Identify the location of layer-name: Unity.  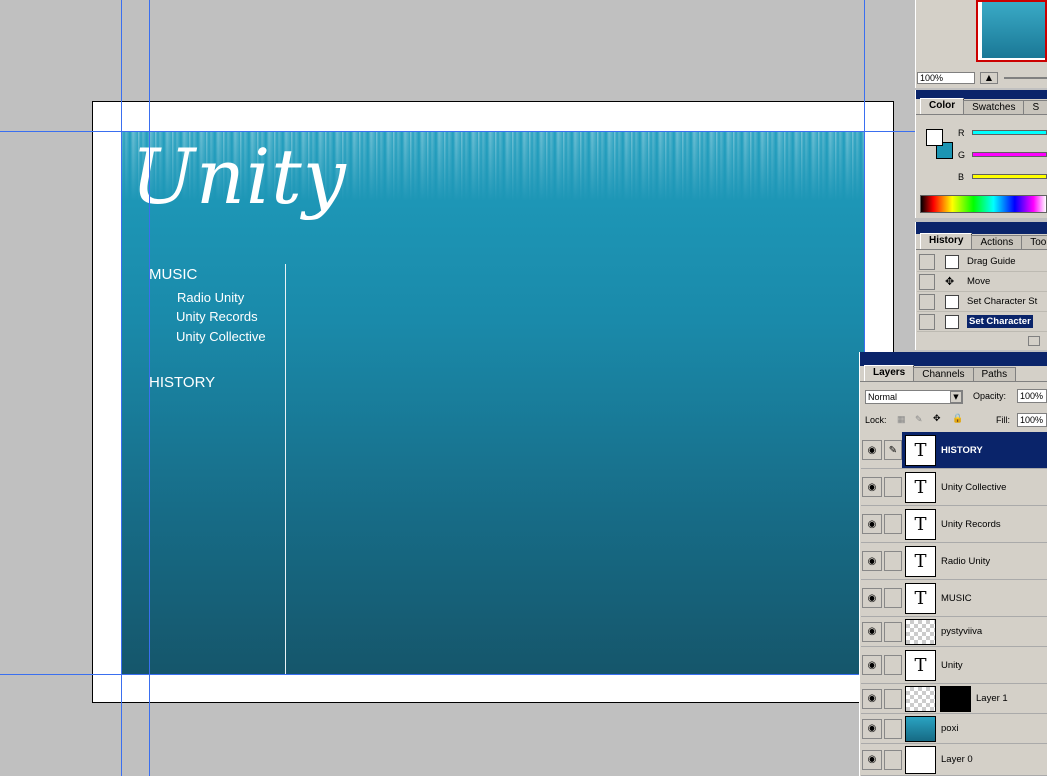
(952, 665).